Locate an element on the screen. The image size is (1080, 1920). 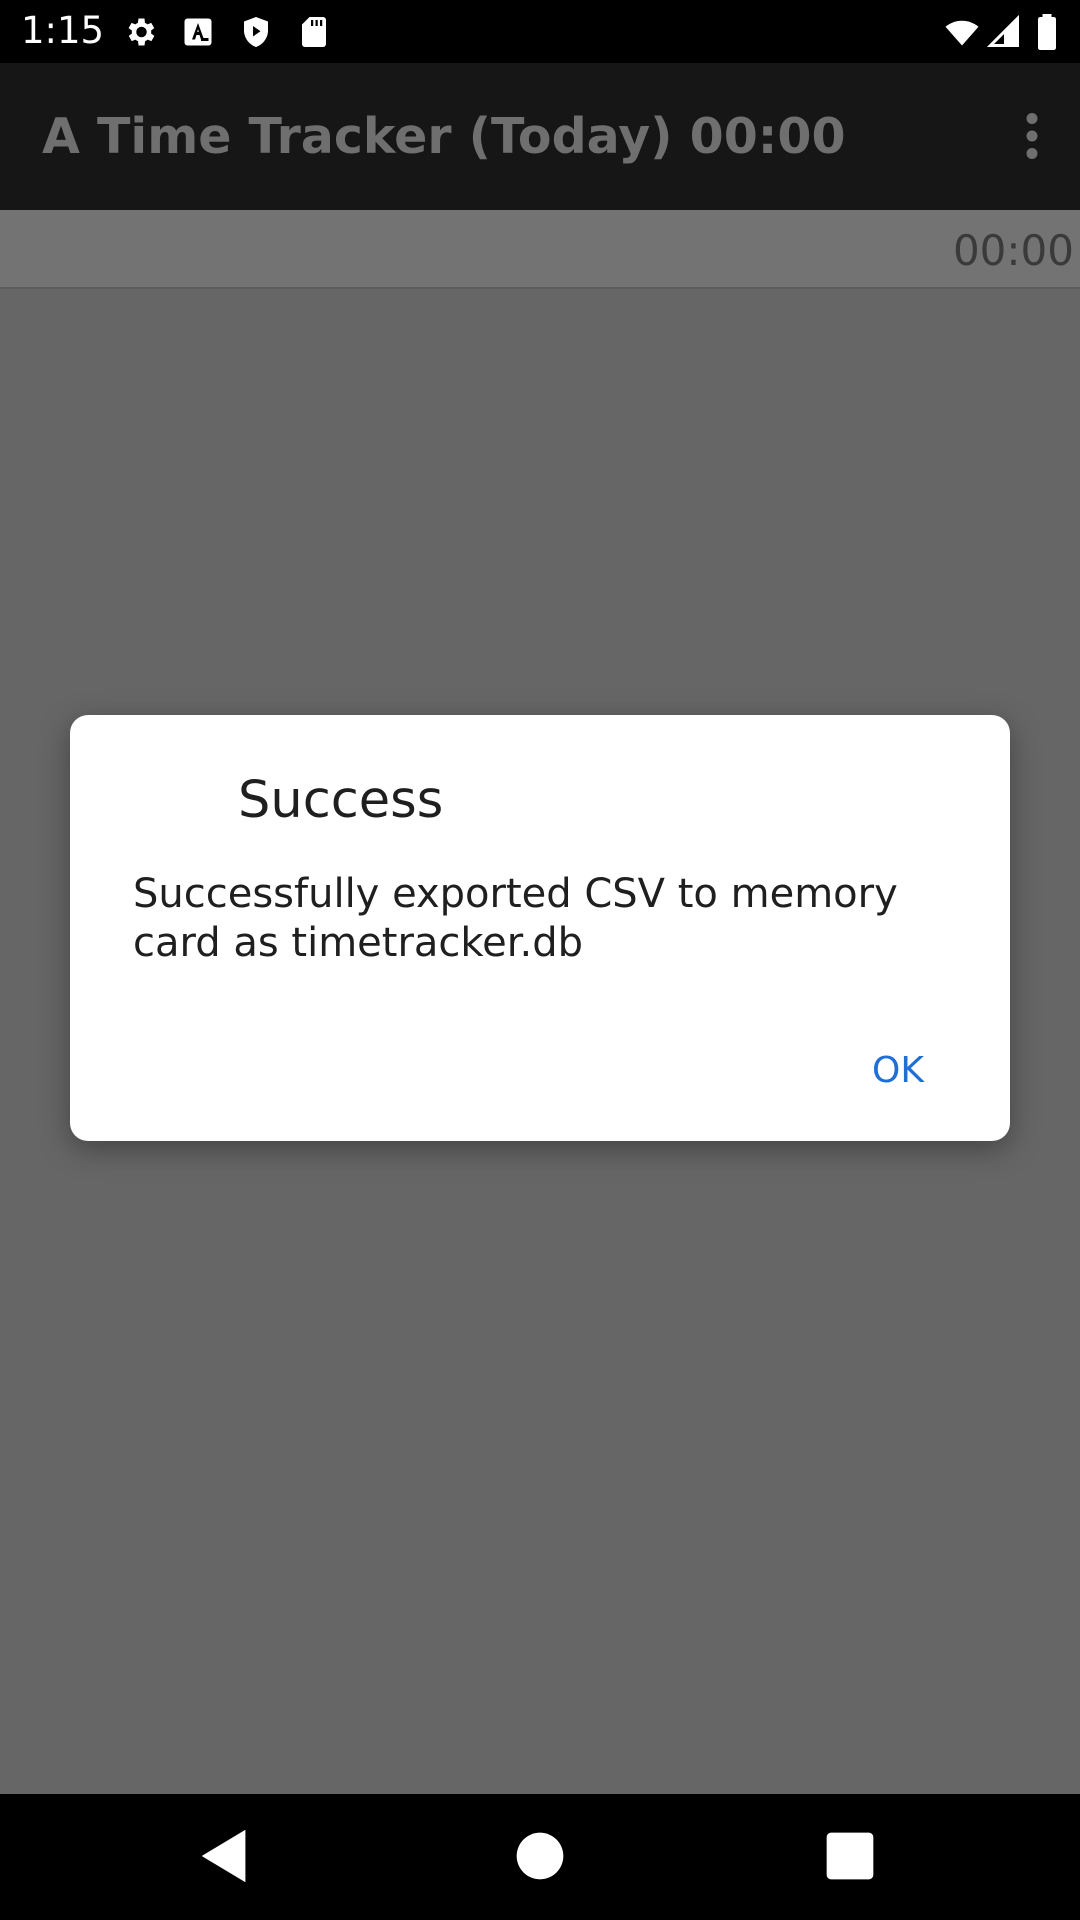
battery-icon is located at coordinates (1047, 32).